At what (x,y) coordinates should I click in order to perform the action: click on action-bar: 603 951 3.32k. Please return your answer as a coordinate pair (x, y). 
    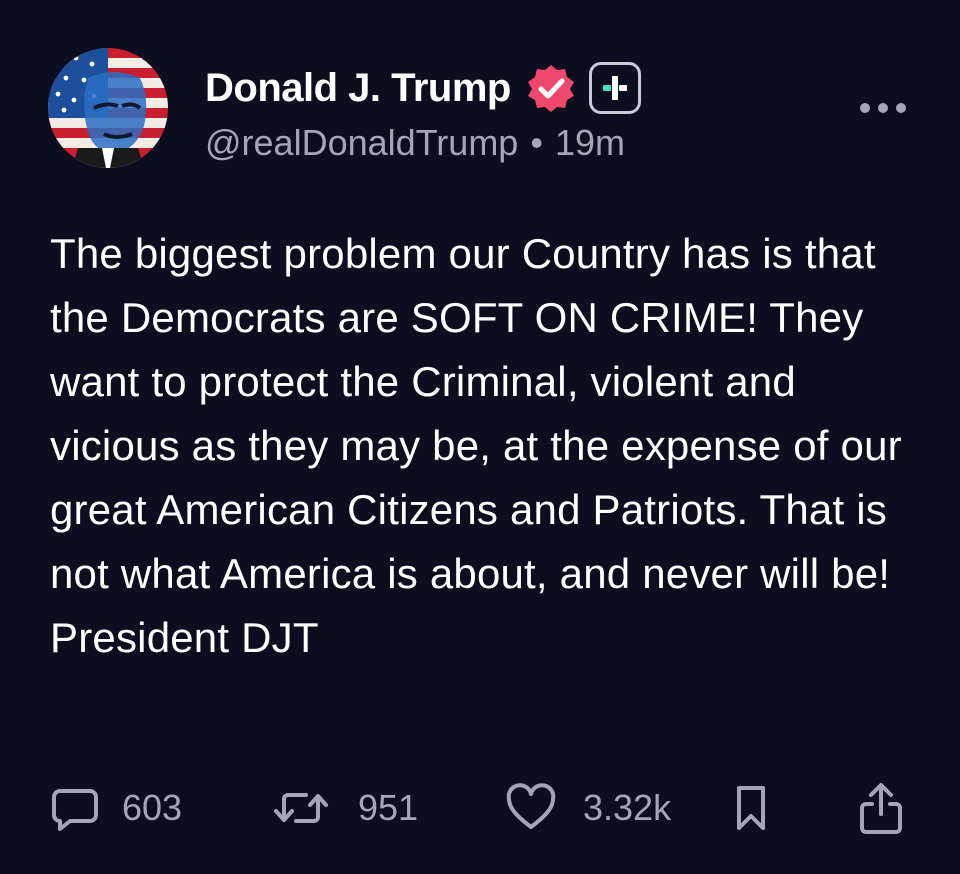
    Looking at the image, I should click on (480, 808).